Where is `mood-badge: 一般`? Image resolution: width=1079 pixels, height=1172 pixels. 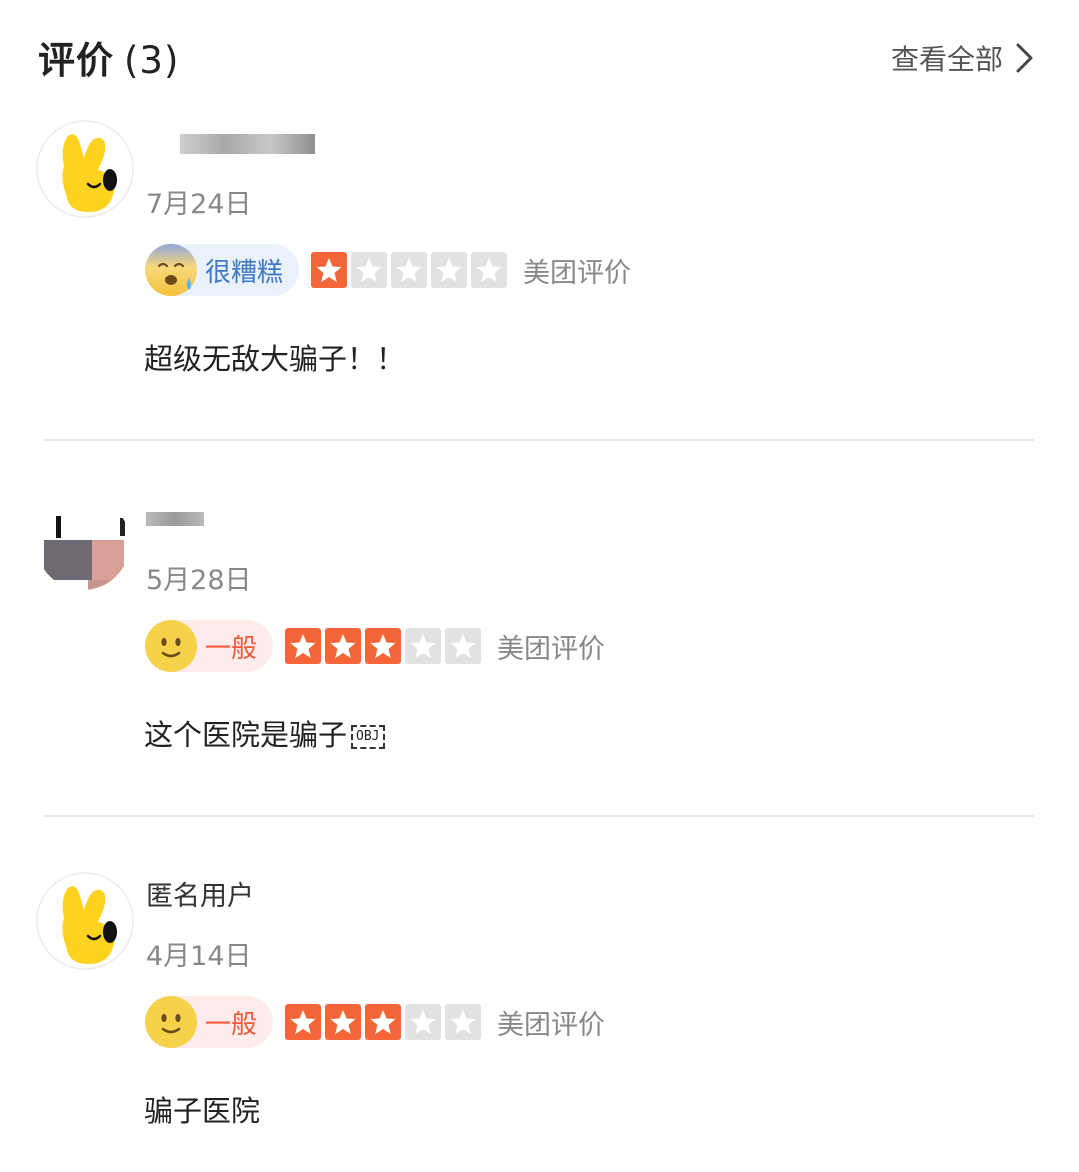 mood-badge: 一般 is located at coordinates (209, 1022).